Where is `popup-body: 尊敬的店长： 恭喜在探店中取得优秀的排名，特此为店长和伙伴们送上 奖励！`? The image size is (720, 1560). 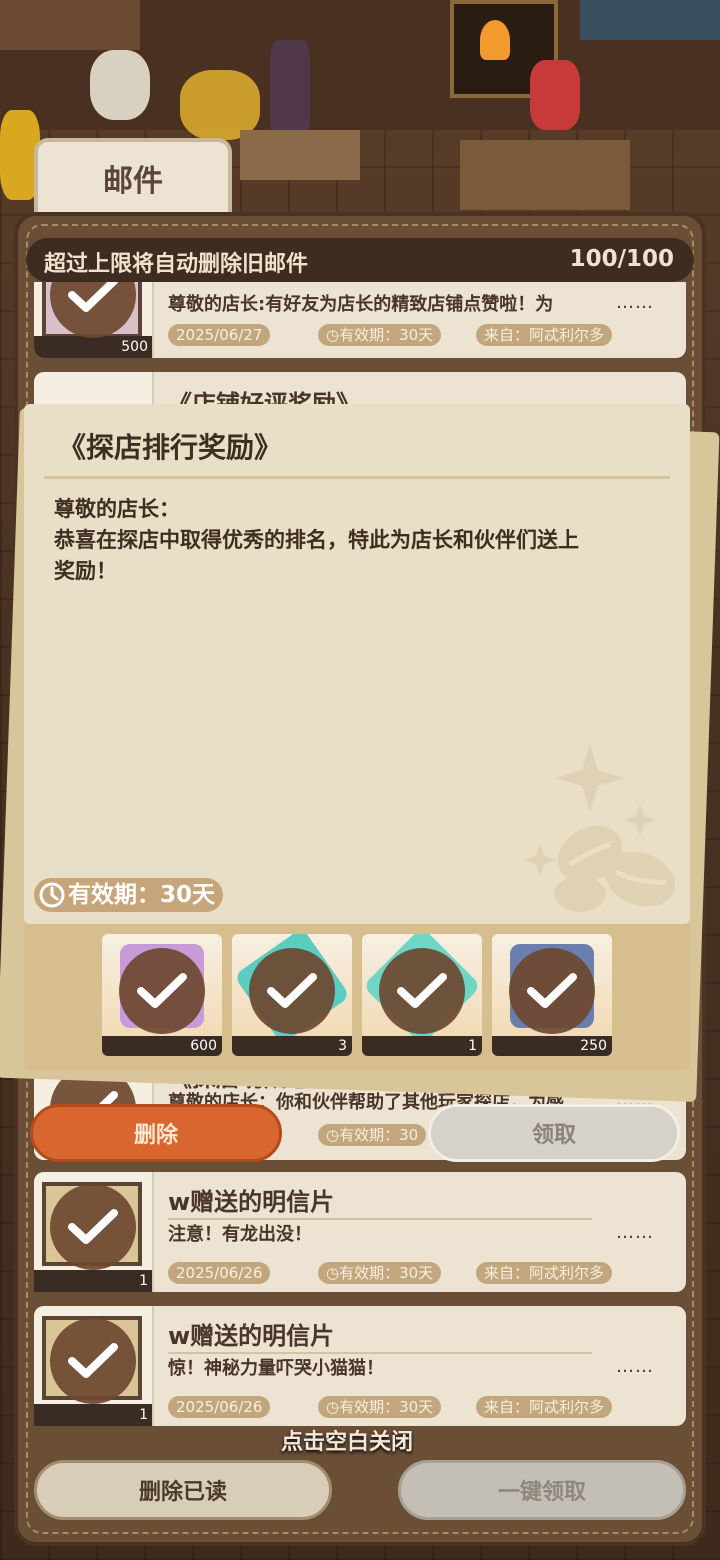 popup-body: 尊敬的店长： 恭喜在探店中取得优秀的排名，特此为店长和伙伴们送上 奖励！ is located at coordinates (359, 540).